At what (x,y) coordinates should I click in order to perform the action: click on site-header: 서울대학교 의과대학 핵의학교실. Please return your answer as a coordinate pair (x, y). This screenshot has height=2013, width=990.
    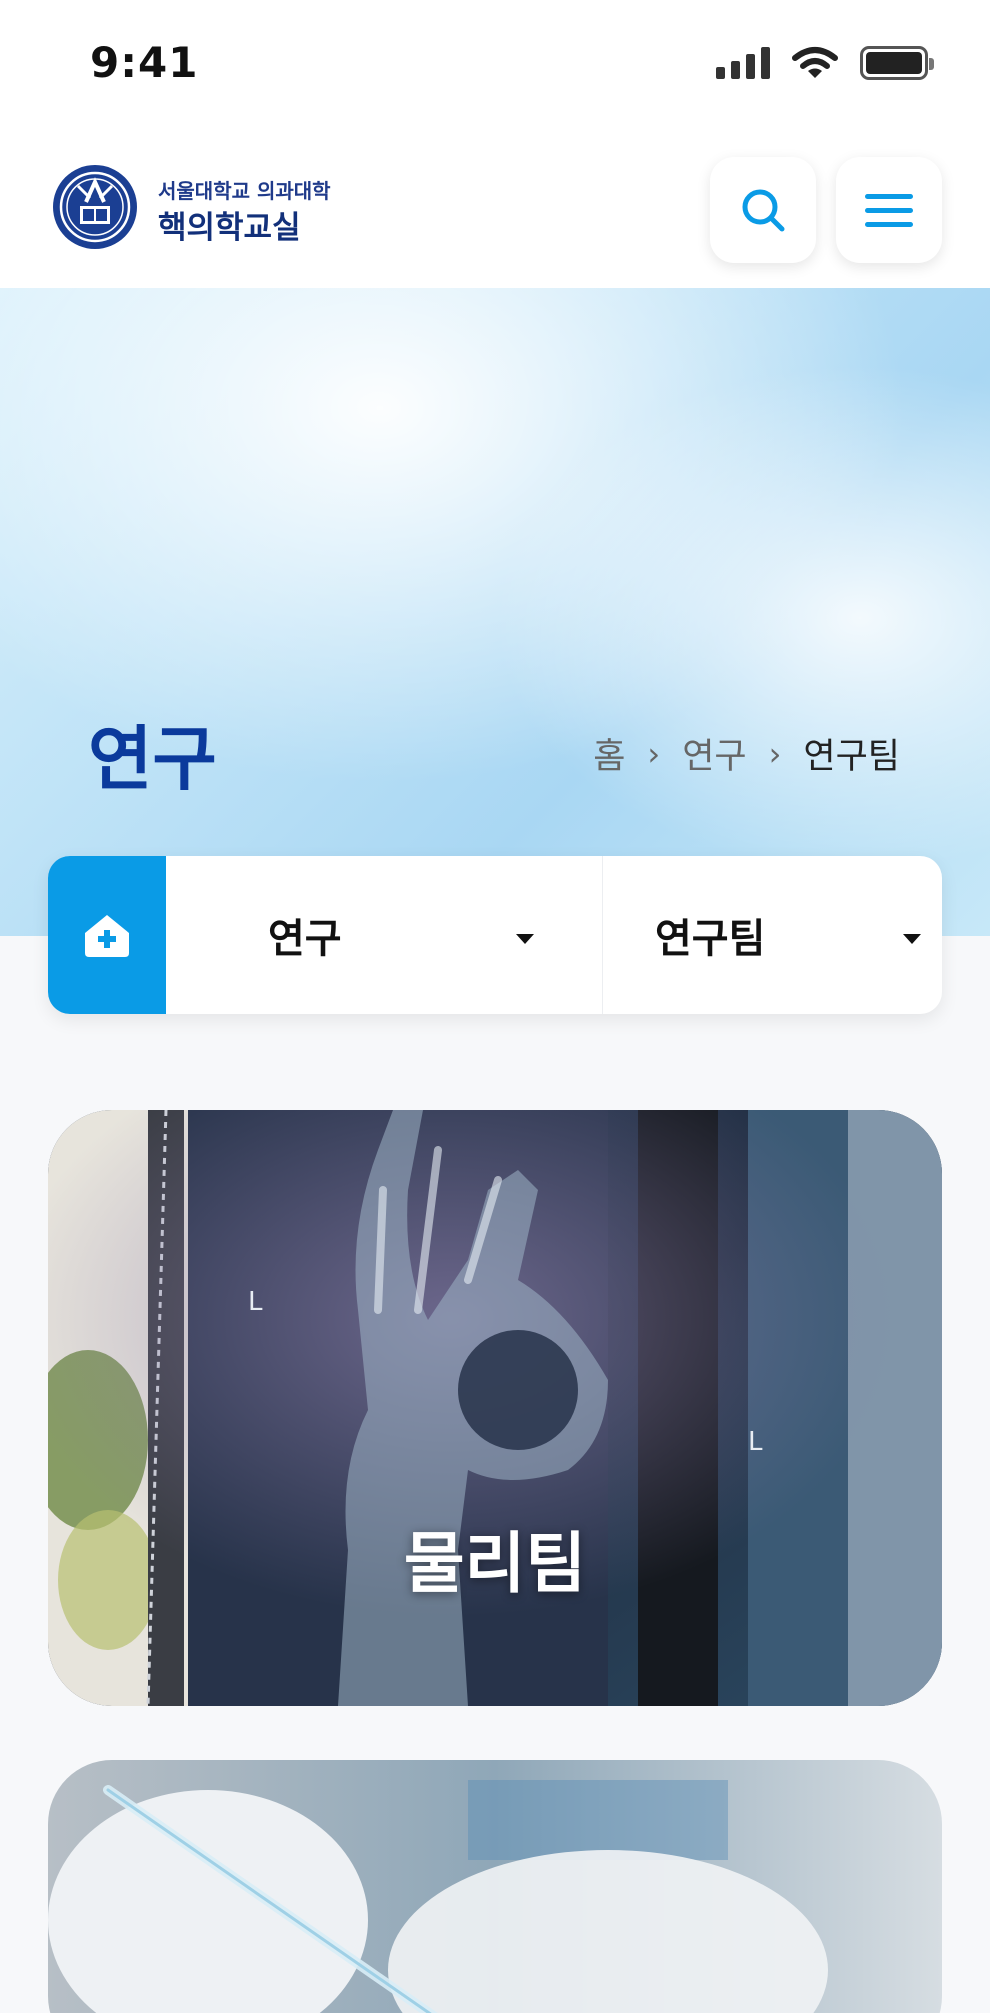
    Looking at the image, I should click on (495, 209).